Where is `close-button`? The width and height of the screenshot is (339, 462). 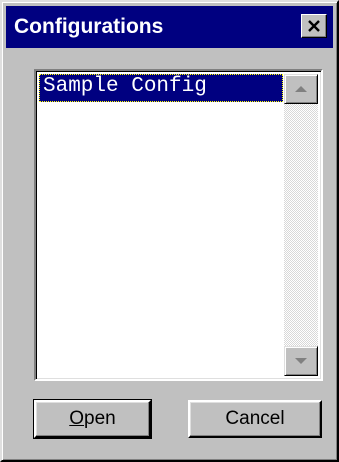
close-button is located at coordinates (314, 26).